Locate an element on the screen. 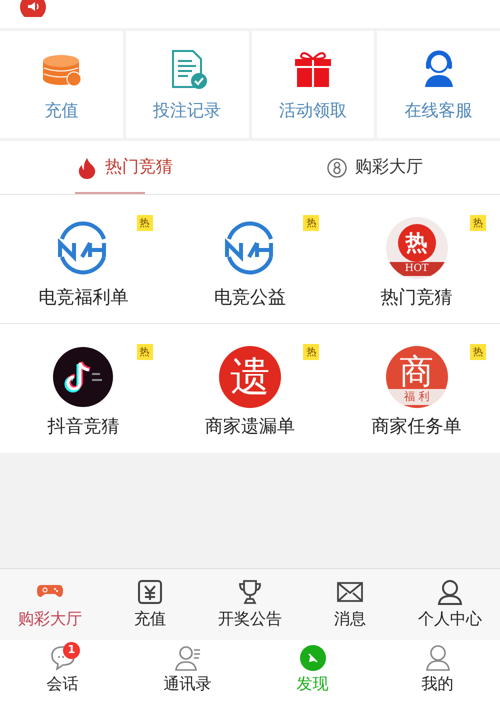 This screenshot has width=500, height=703. music-note-logo-icon is located at coordinates (83, 377).